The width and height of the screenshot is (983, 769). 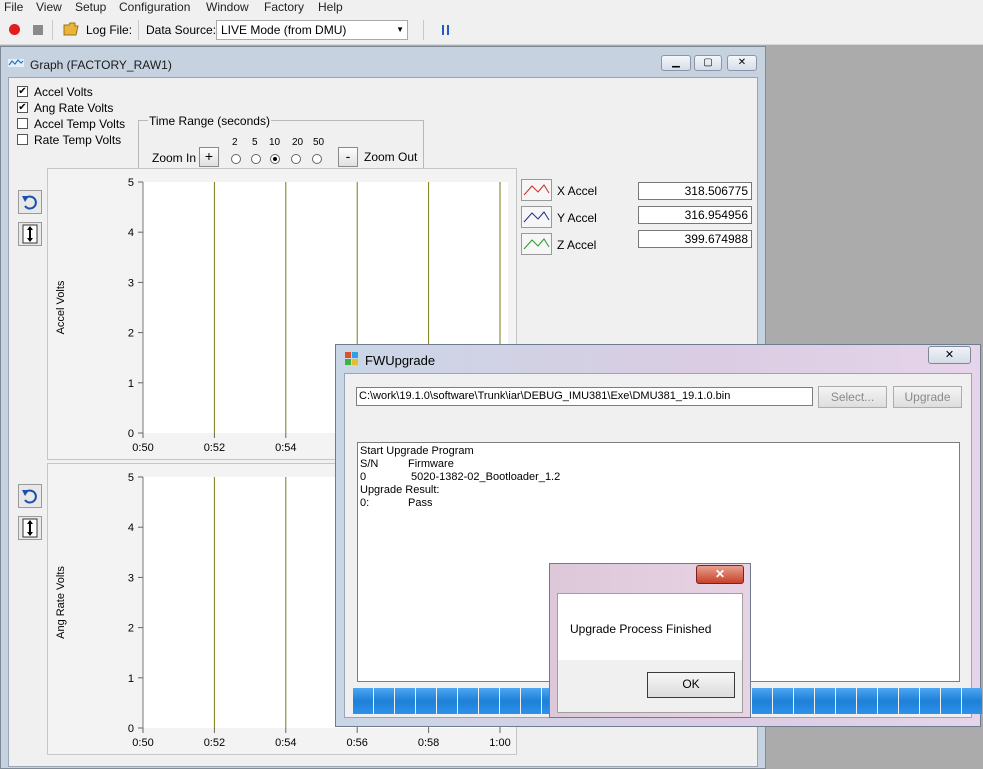 I want to click on checkbox-label: Rate Temp Volts, so click(x=78, y=140).